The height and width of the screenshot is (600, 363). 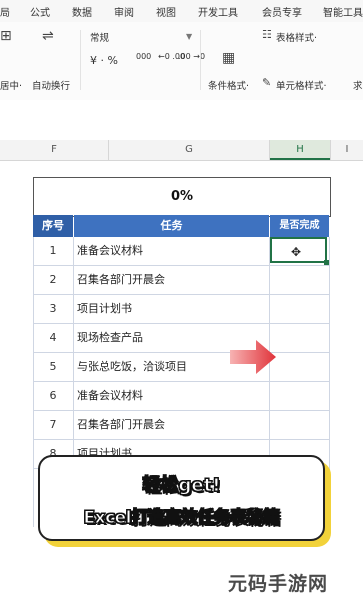 I want to click on merge-center-button: 居中·, so click(x=11, y=85).